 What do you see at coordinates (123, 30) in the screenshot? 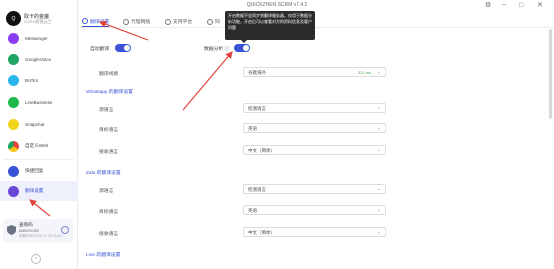
I see `arrow-to-tab` at bounding box center [123, 30].